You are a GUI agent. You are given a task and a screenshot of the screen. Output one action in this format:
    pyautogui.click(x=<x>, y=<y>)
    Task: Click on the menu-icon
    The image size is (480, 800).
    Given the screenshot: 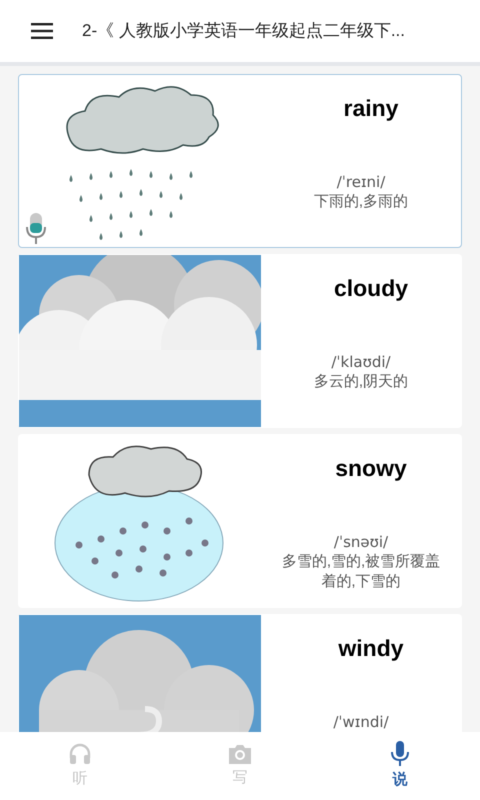 What is the action you would take?
    pyautogui.click(x=42, y=31)
    